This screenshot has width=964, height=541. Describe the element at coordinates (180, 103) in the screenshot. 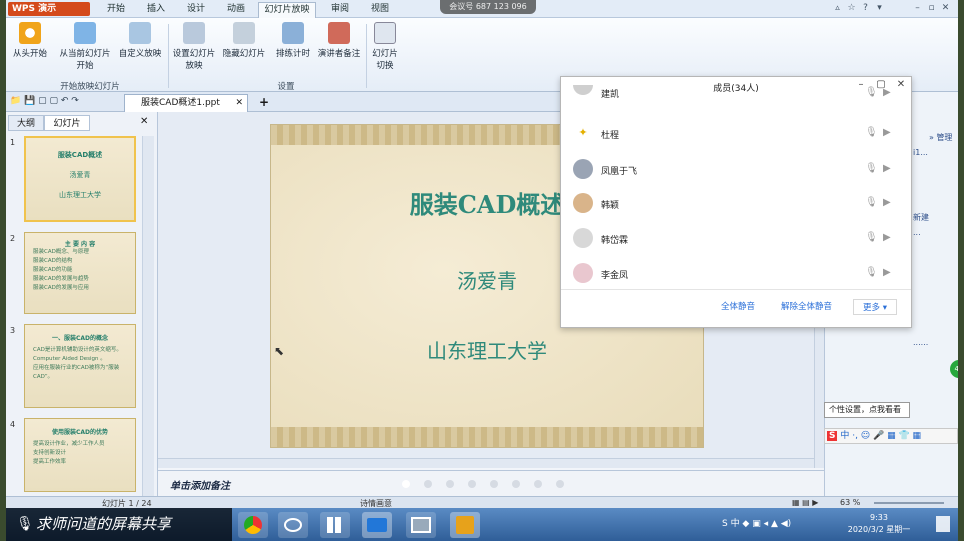

I see `document-tab-name: 服装CAD概述1.ppt` at that location.